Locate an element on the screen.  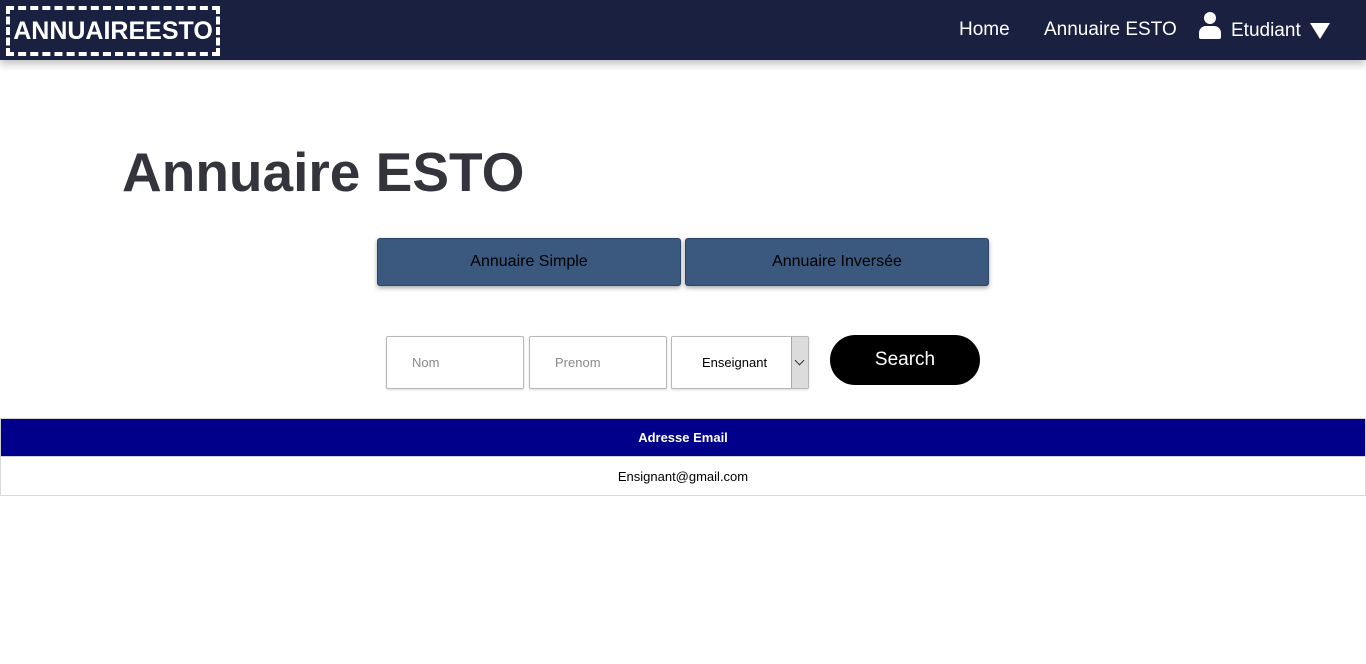
email-cell: Ensignant@gmail.com is located at coordinates (683, 476).